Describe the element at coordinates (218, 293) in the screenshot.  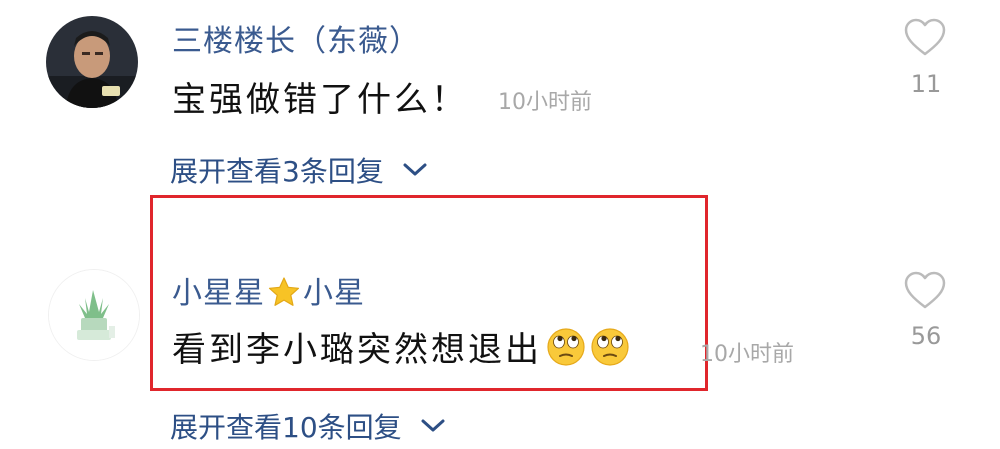
I see `username-part1: 小星星` at that location.